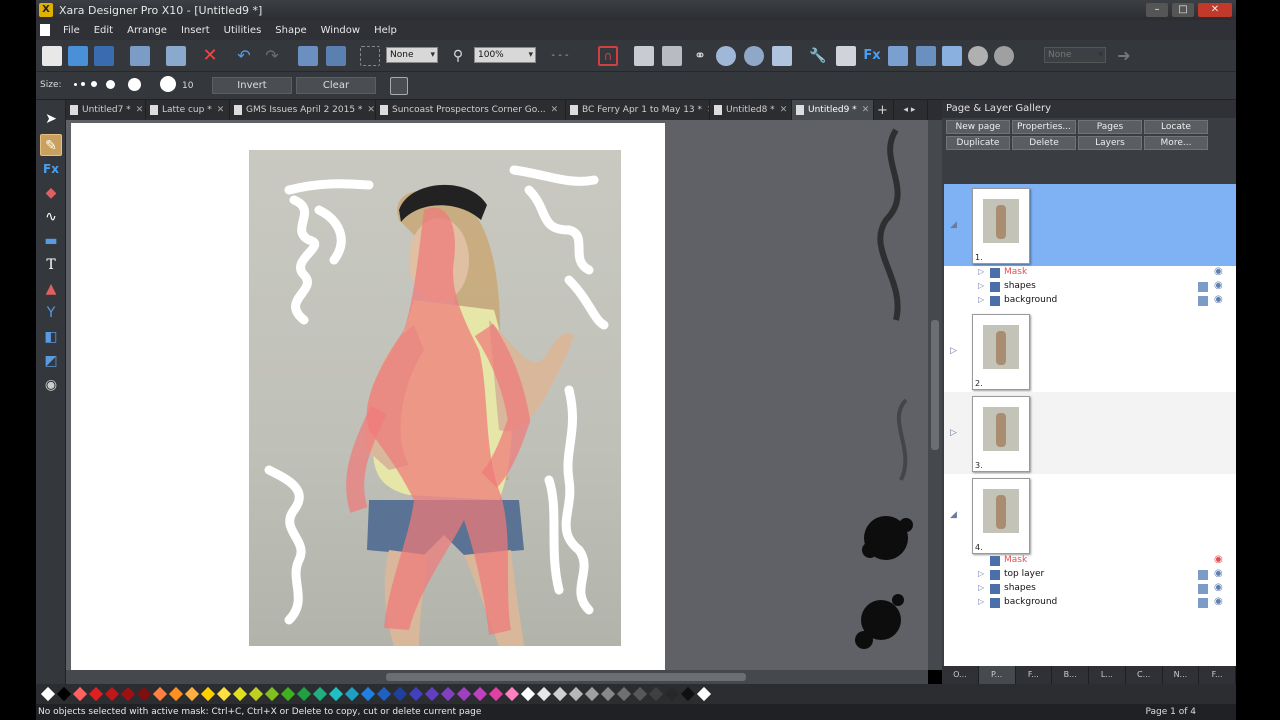 The width and height of the screenshot is (1280, 720). What do you see at coordinates (51, 217) in the screenshot?
I see `shape-editor-tool-icon: ∿` at bounding box center [51, 217].